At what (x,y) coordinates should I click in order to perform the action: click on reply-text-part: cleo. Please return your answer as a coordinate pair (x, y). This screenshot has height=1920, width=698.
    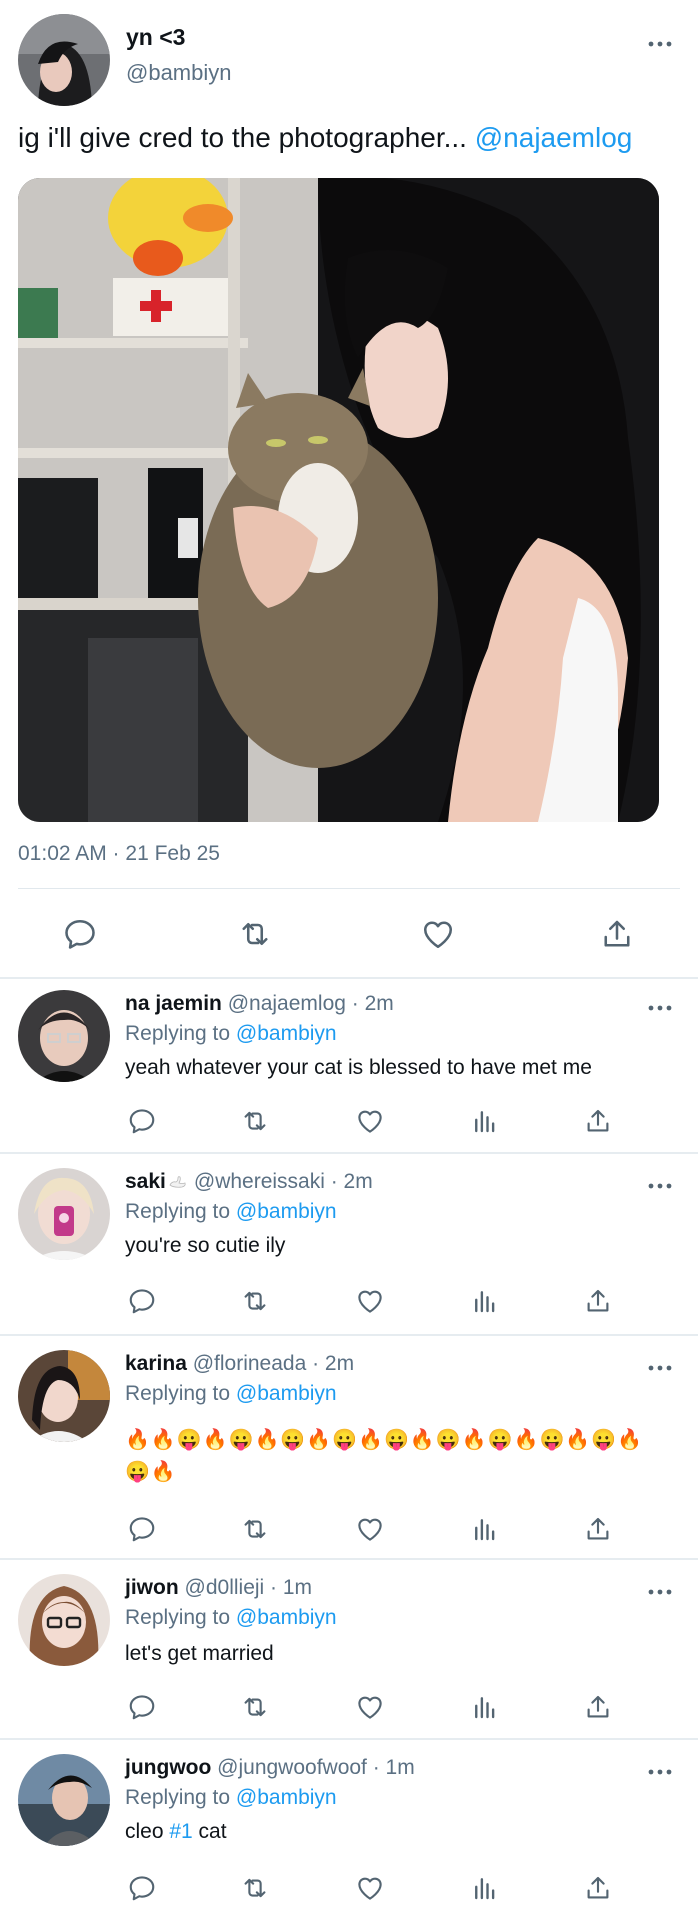
    Looking at the image, I should click on (147, 1831).